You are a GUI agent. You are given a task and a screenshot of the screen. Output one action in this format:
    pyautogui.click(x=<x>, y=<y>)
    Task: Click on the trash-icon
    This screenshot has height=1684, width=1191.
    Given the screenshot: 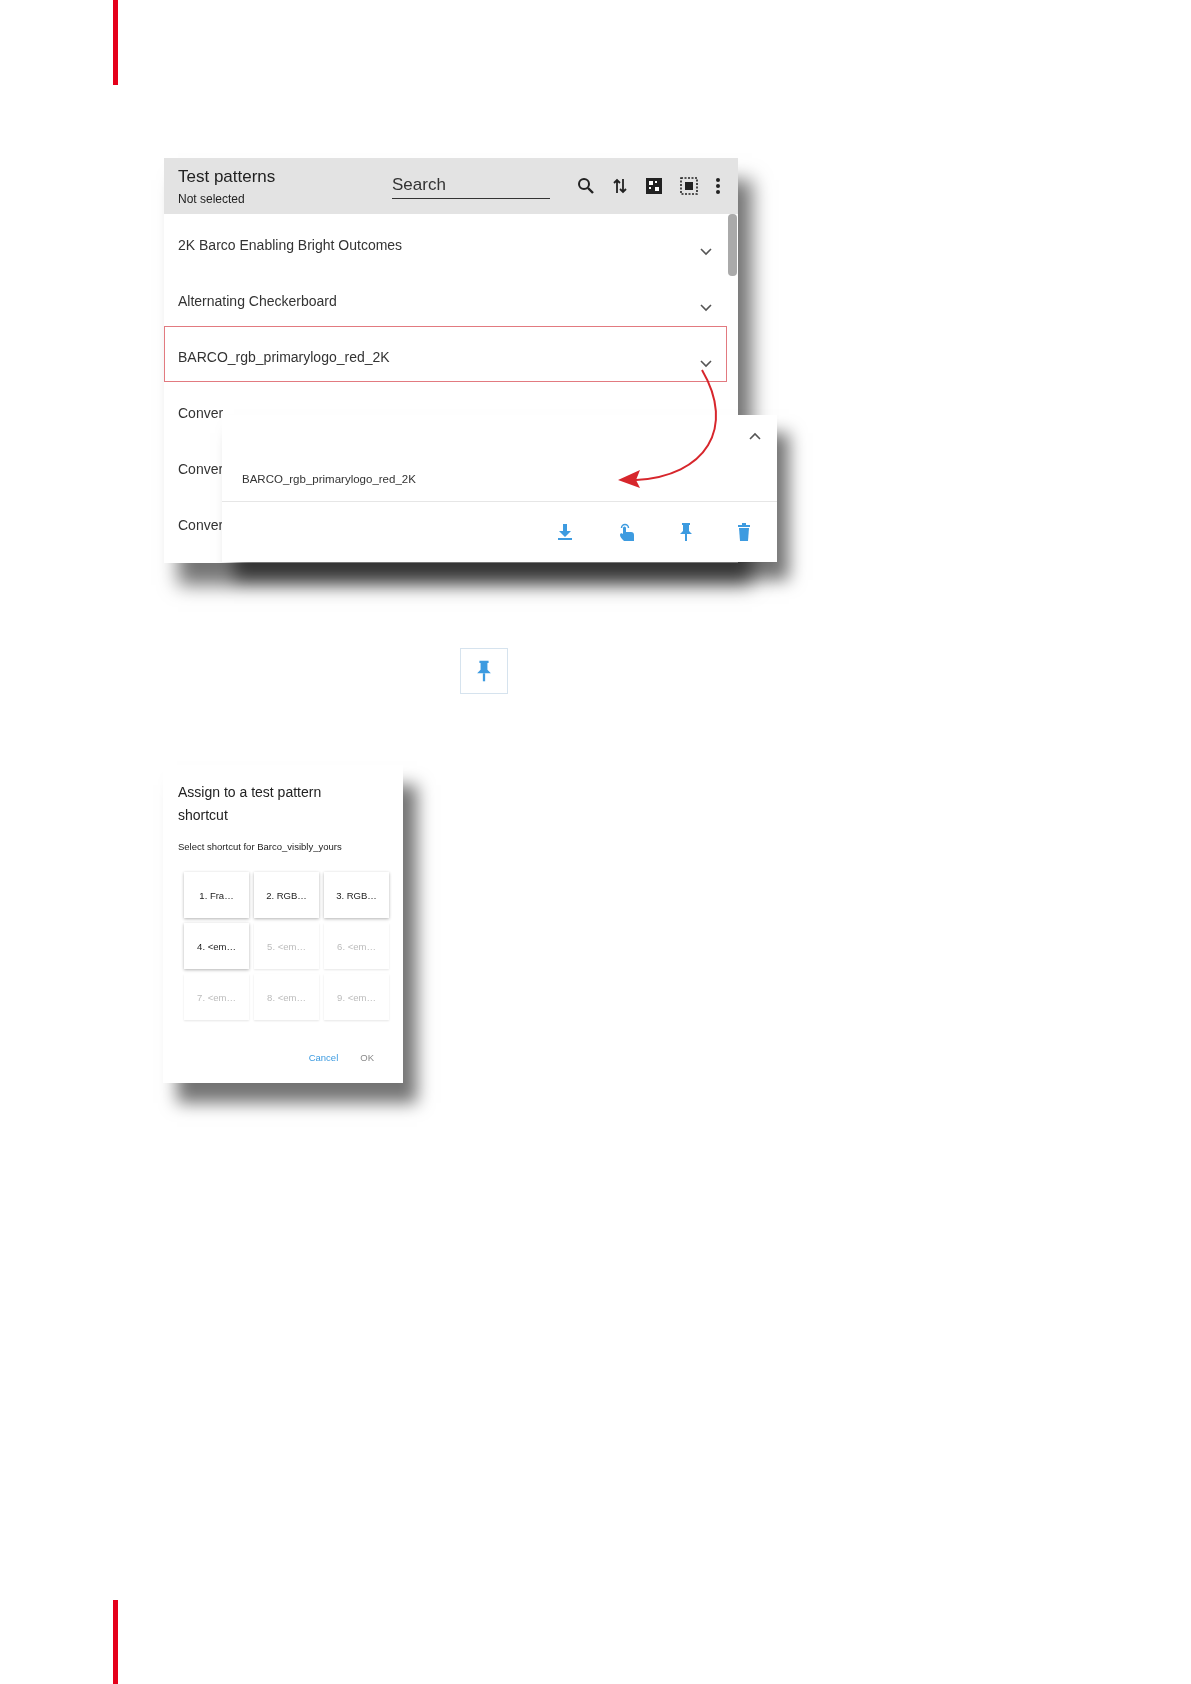 What is the action you would take?
    pyautogui.click(x=744, y=532)
    